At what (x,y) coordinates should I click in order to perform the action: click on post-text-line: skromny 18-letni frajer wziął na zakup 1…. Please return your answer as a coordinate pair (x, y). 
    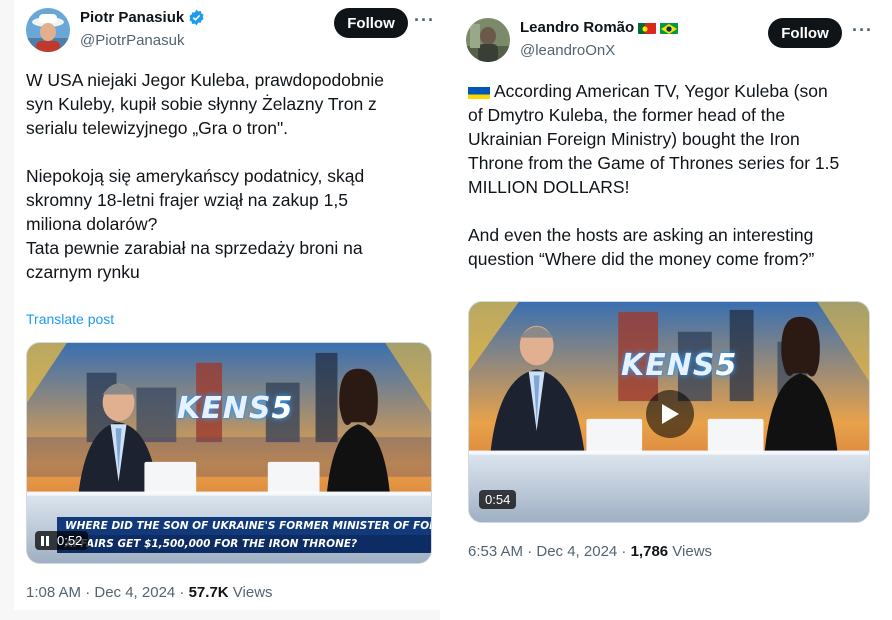
    Looking at the image, I should click on (187, 200).